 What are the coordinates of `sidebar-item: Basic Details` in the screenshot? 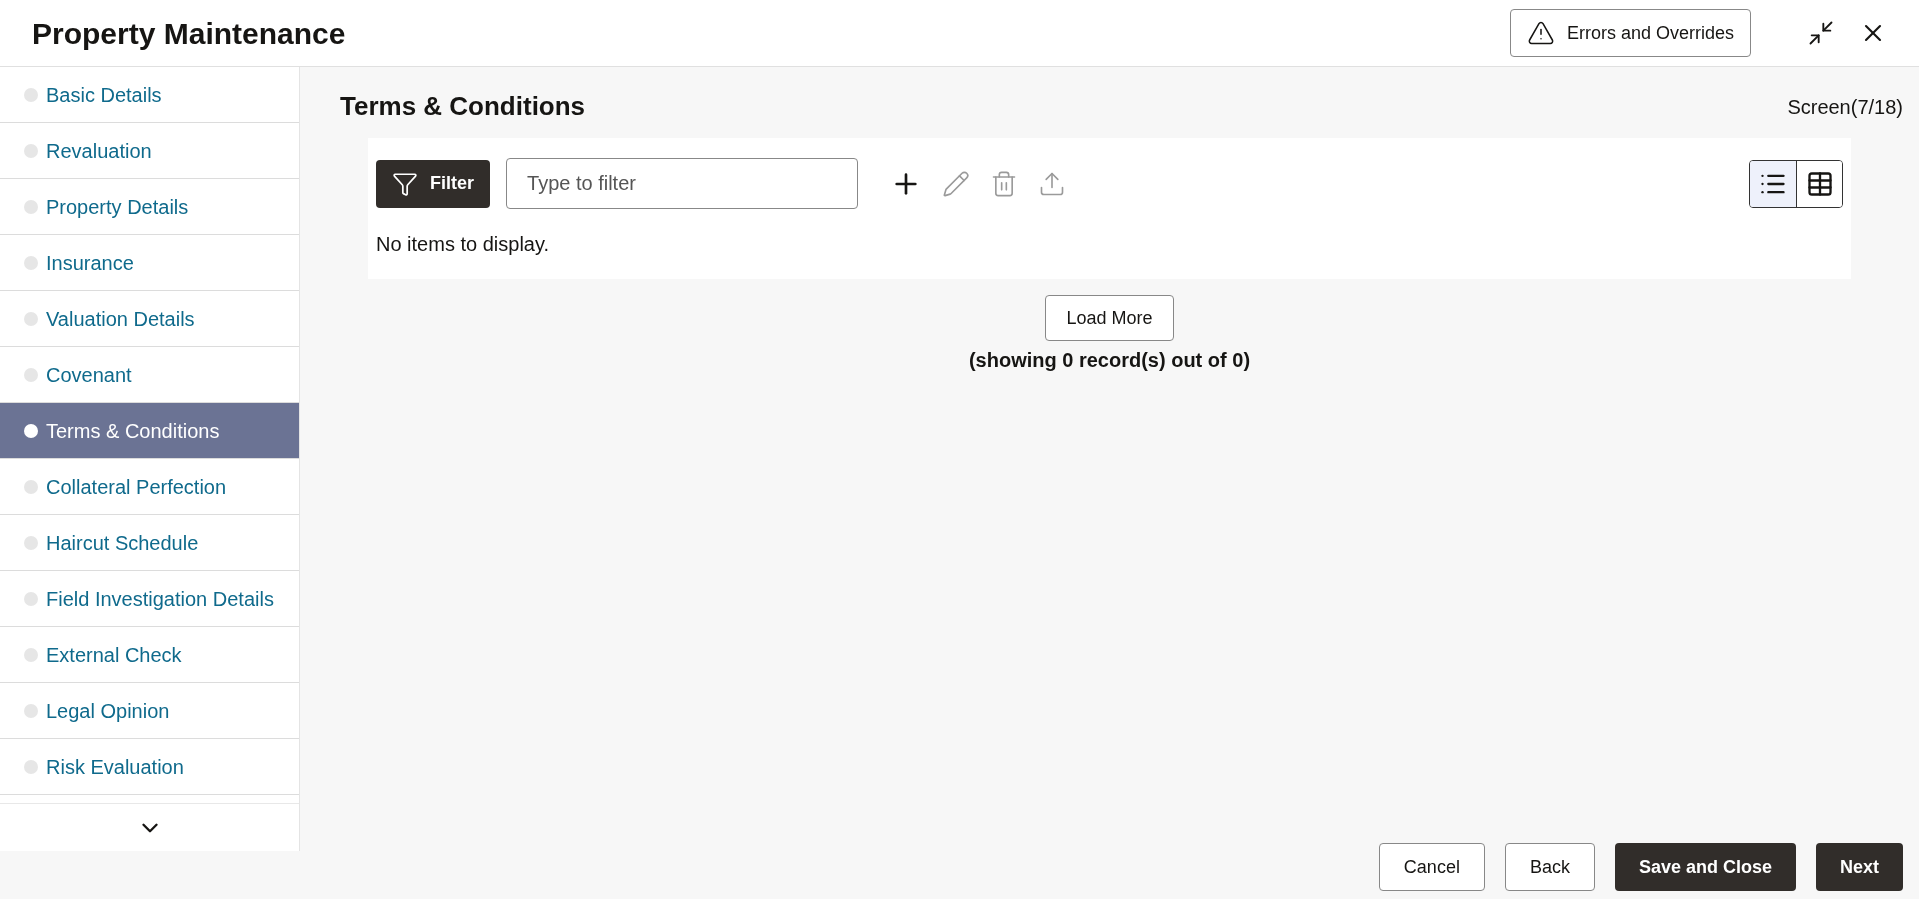 It's located at (149, 95).